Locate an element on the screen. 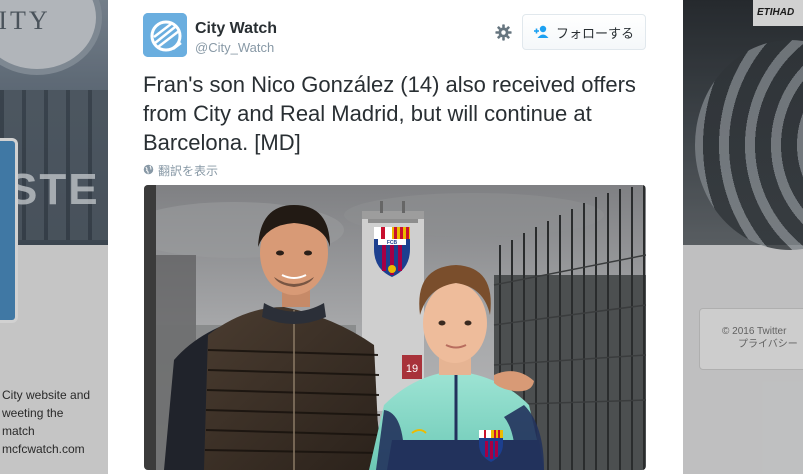 Image resolution: width=803 pixels, height=474 pixels. background-overlay-right is located at coordinates (743, 237).